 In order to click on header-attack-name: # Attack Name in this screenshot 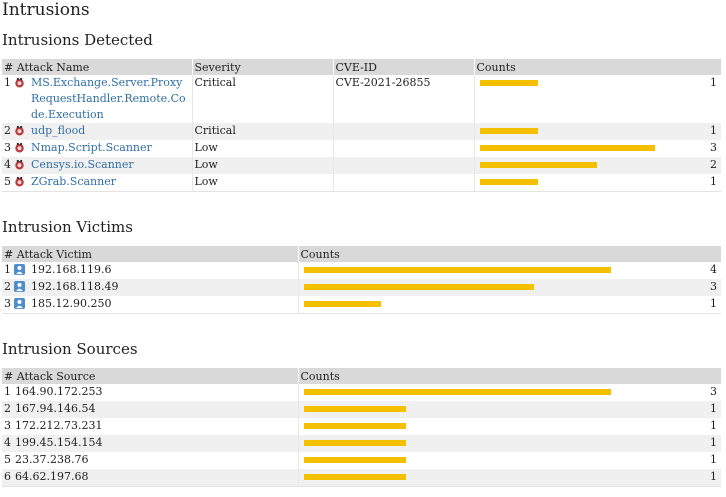, I will do `click(97, 67)`.